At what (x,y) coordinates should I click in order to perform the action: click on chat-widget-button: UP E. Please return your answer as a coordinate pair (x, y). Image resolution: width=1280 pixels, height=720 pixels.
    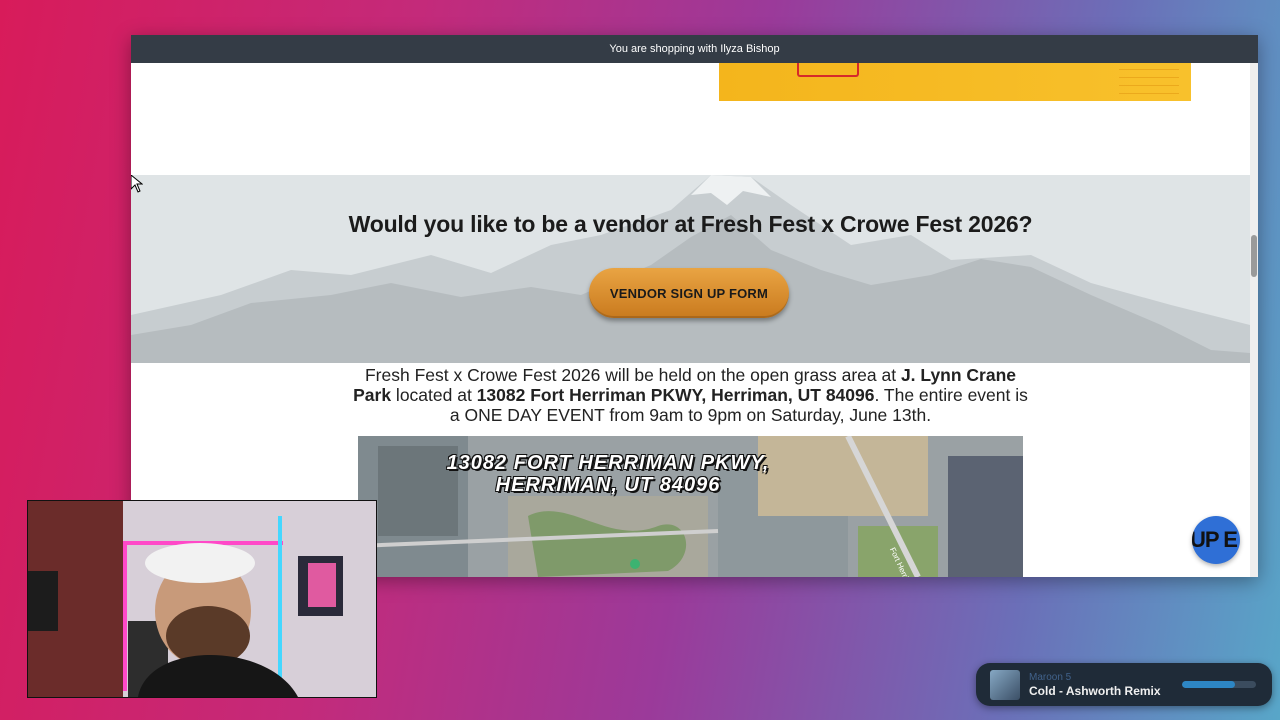
    Looking at the image, I should click on (1216, 540).